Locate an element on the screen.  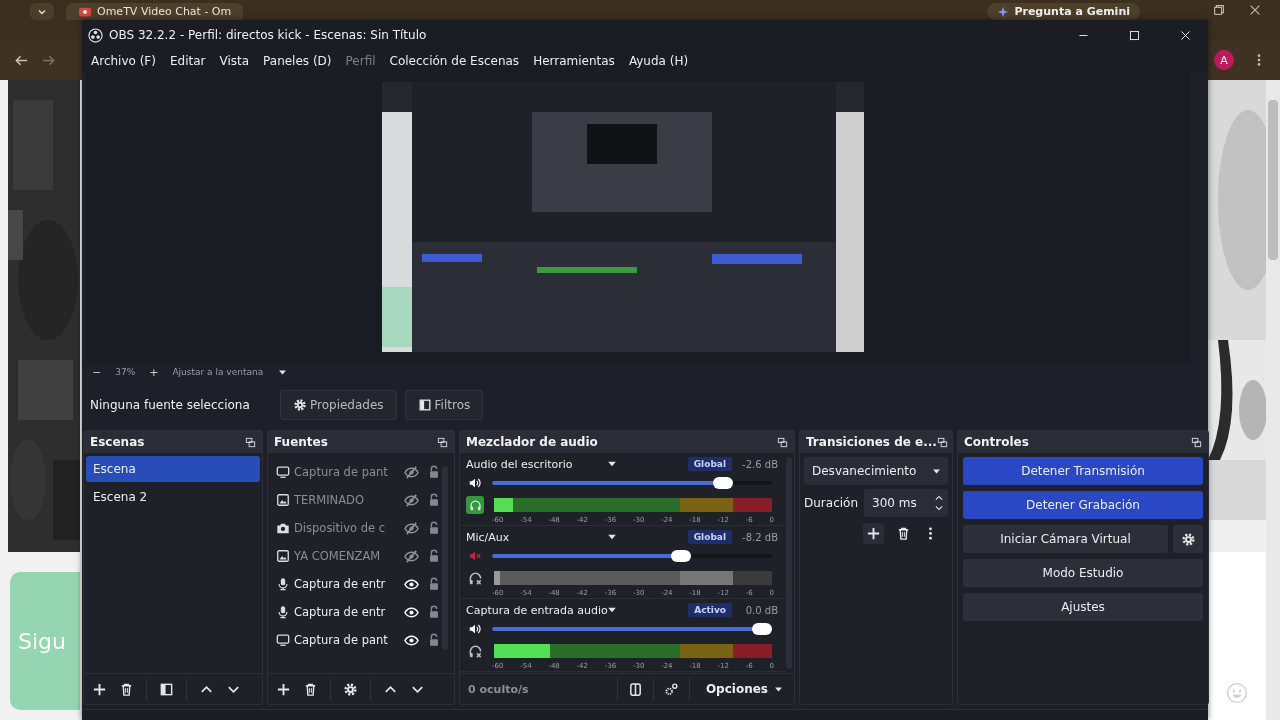
scrollbar-thumb is located at coordinates (1273, 180).